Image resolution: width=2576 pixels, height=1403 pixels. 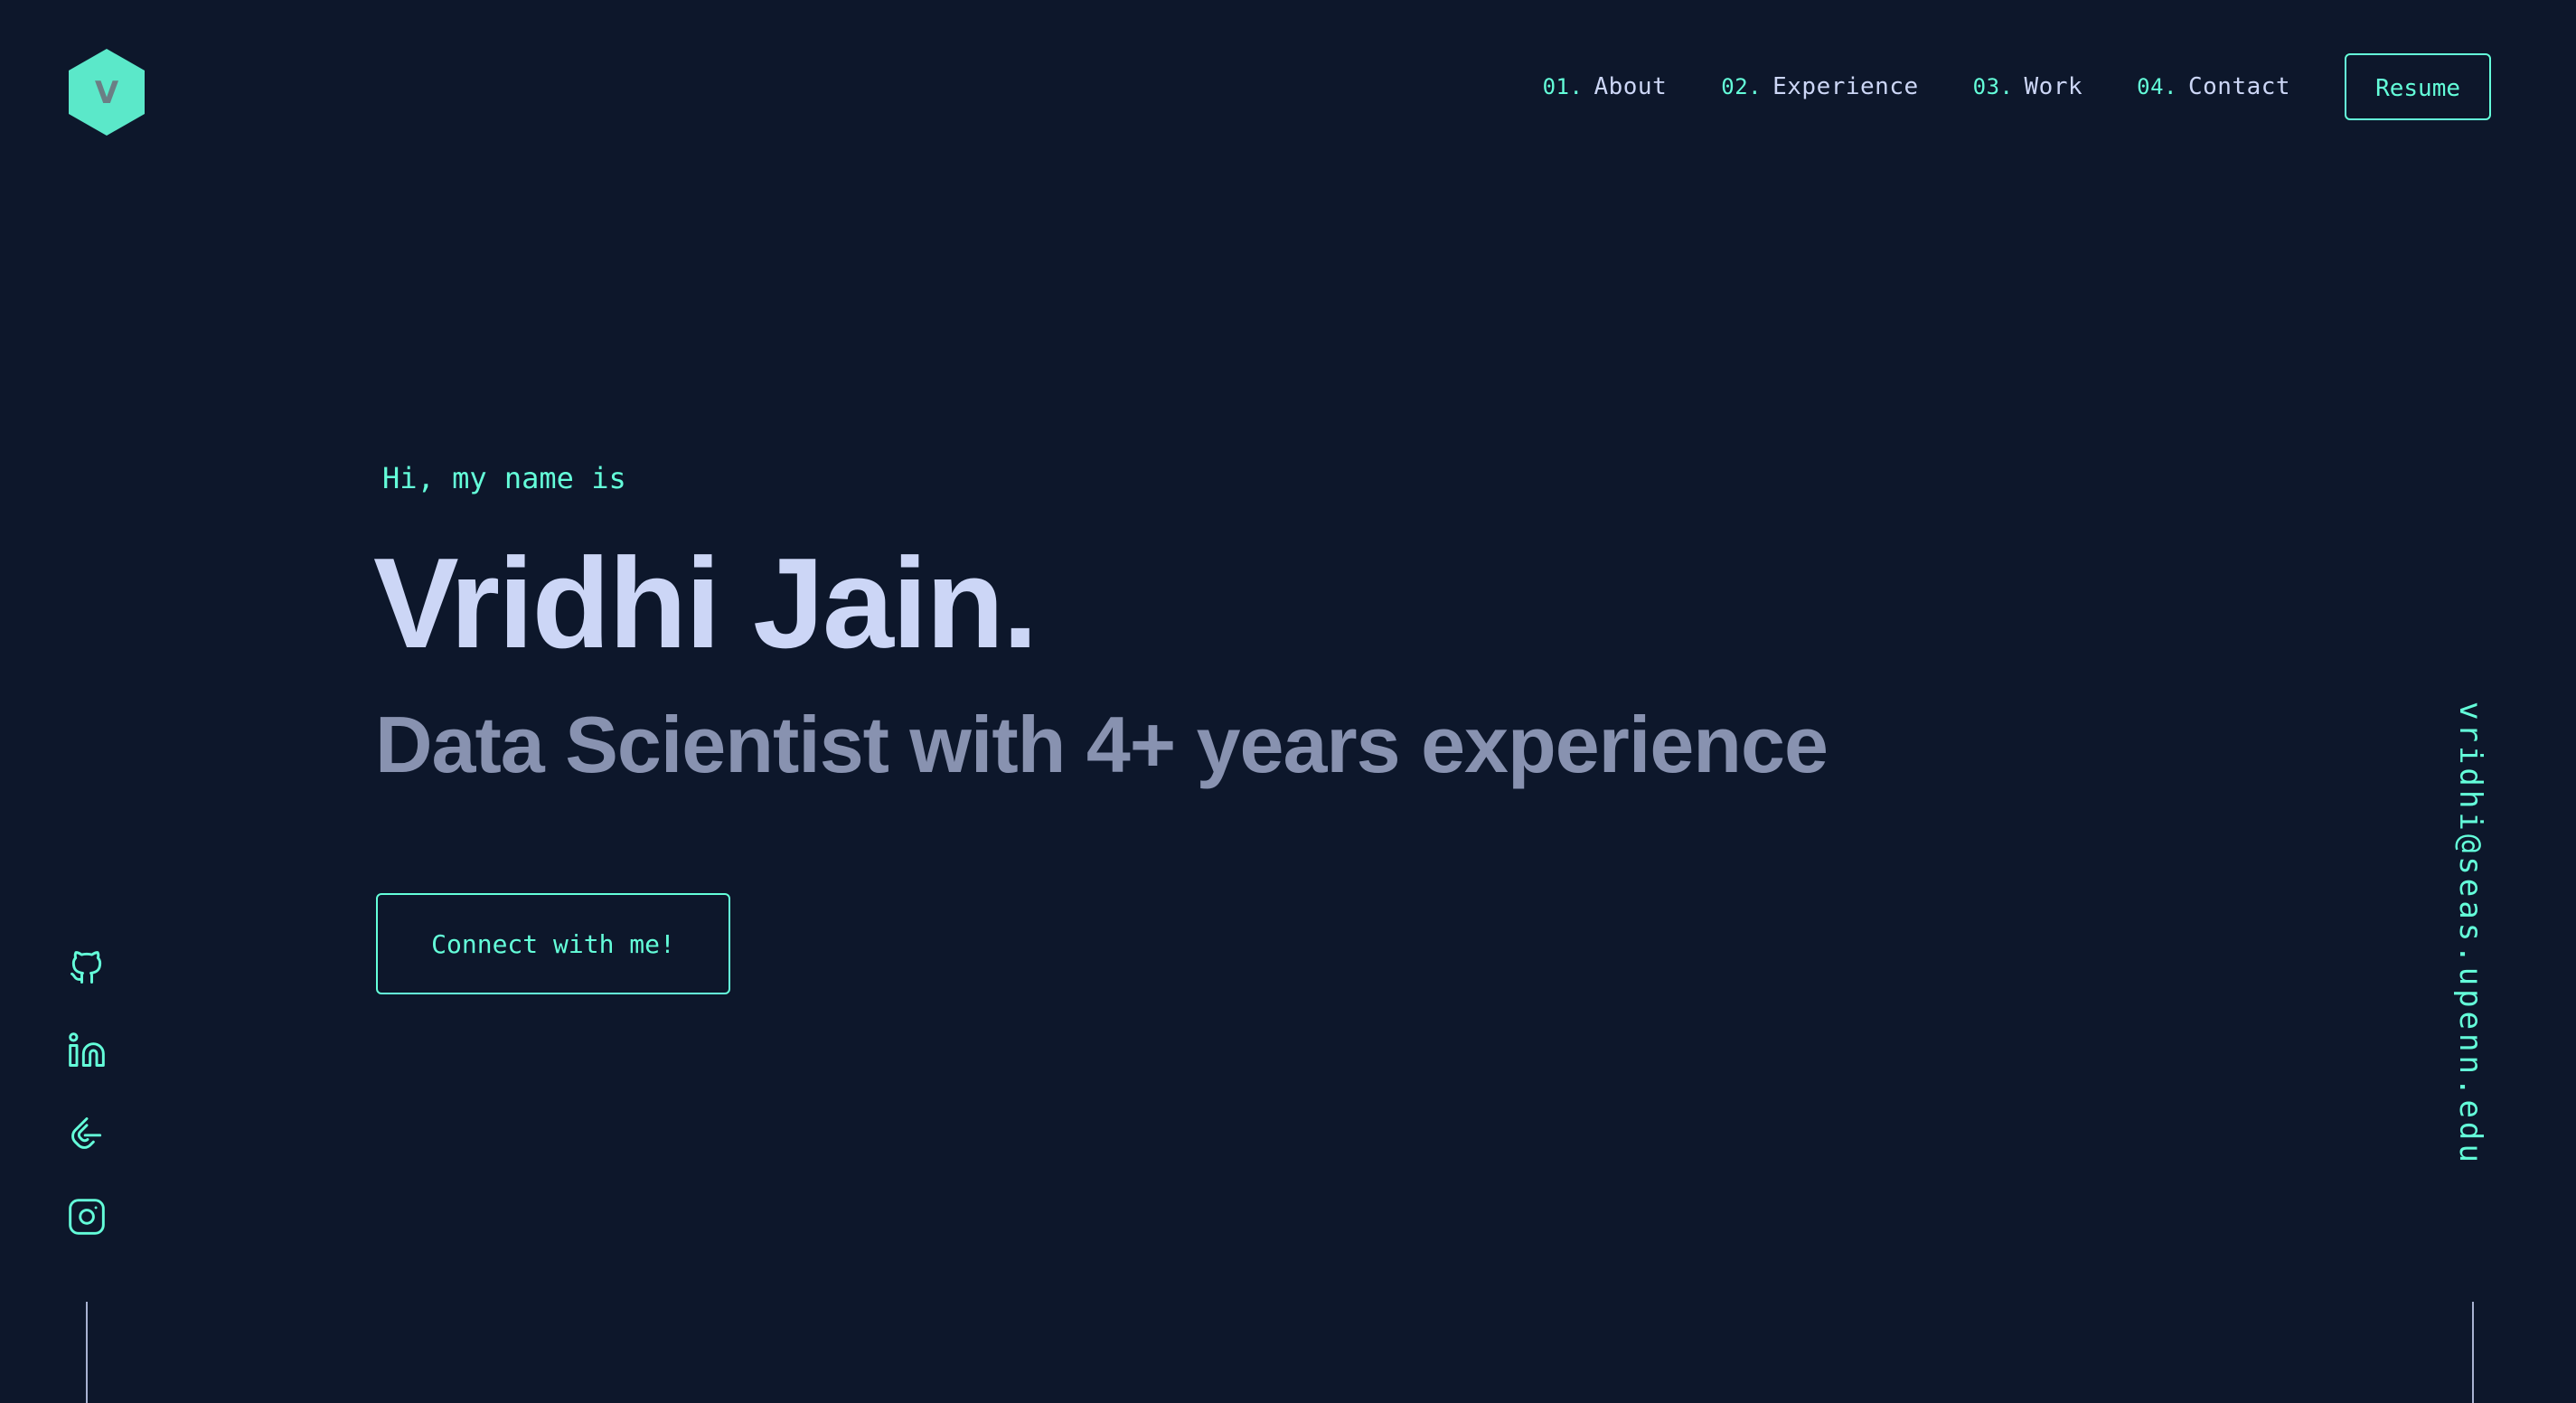 I want to click on nav-number: 03., so click(x=1993, y=86).